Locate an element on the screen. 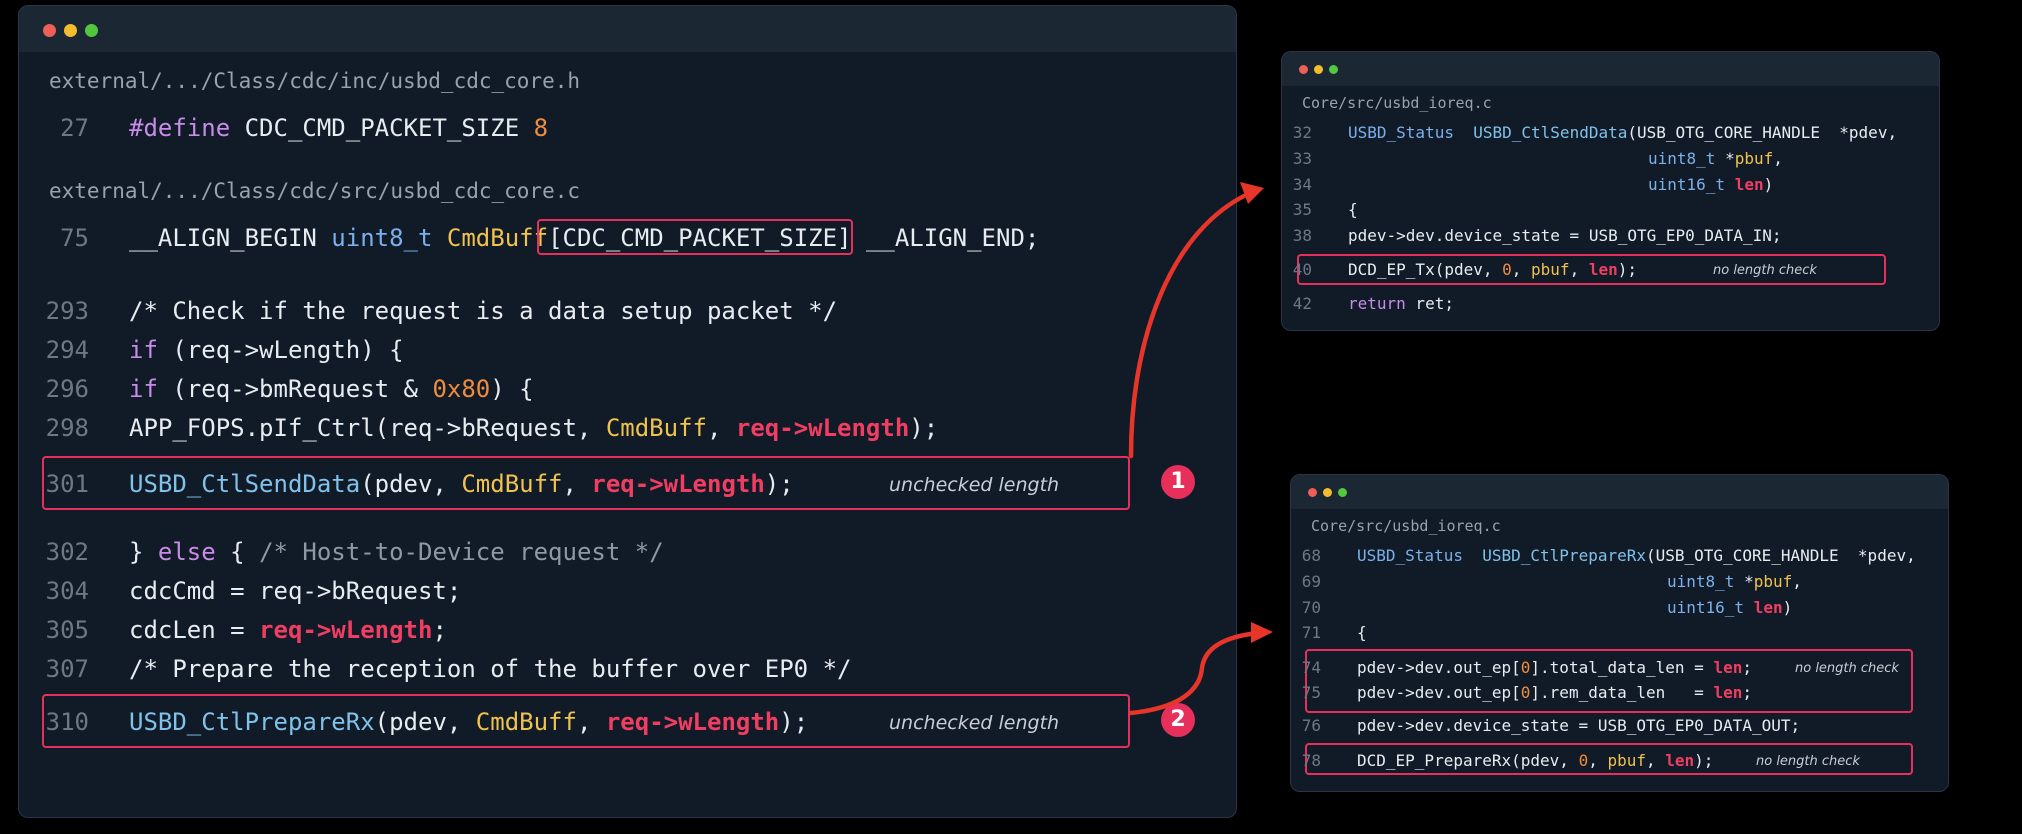 The height and width of the screenshot is (834, 2022). flow-arrows is located at coordinates (1200, 449).